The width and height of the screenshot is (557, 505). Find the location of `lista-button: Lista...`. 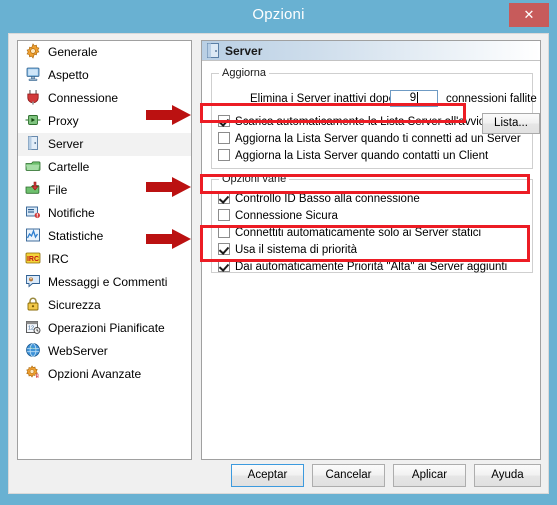

lista-button: Lista... is located at coordinates (511, 123).